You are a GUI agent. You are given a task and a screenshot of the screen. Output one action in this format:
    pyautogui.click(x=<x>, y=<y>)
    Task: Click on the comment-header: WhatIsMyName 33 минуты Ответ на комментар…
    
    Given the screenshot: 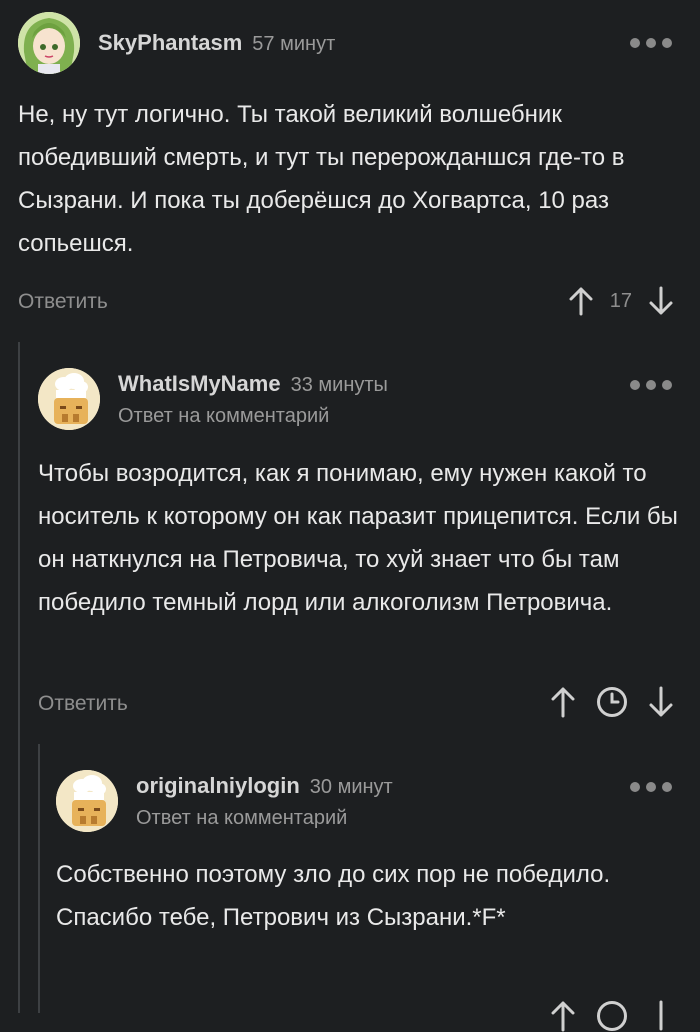 What is the action you would take?
    pyautogui.click(x=213, y=399)
    